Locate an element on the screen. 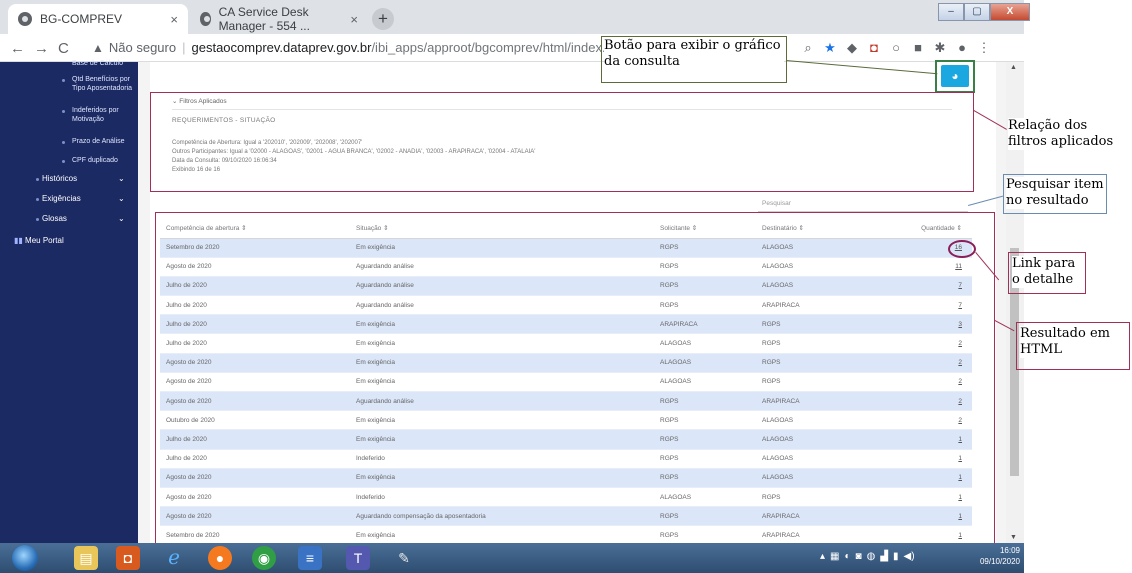 This screenshot has width=1132, height=573. annotation-link-highlight is located at coordinates (962, 249).